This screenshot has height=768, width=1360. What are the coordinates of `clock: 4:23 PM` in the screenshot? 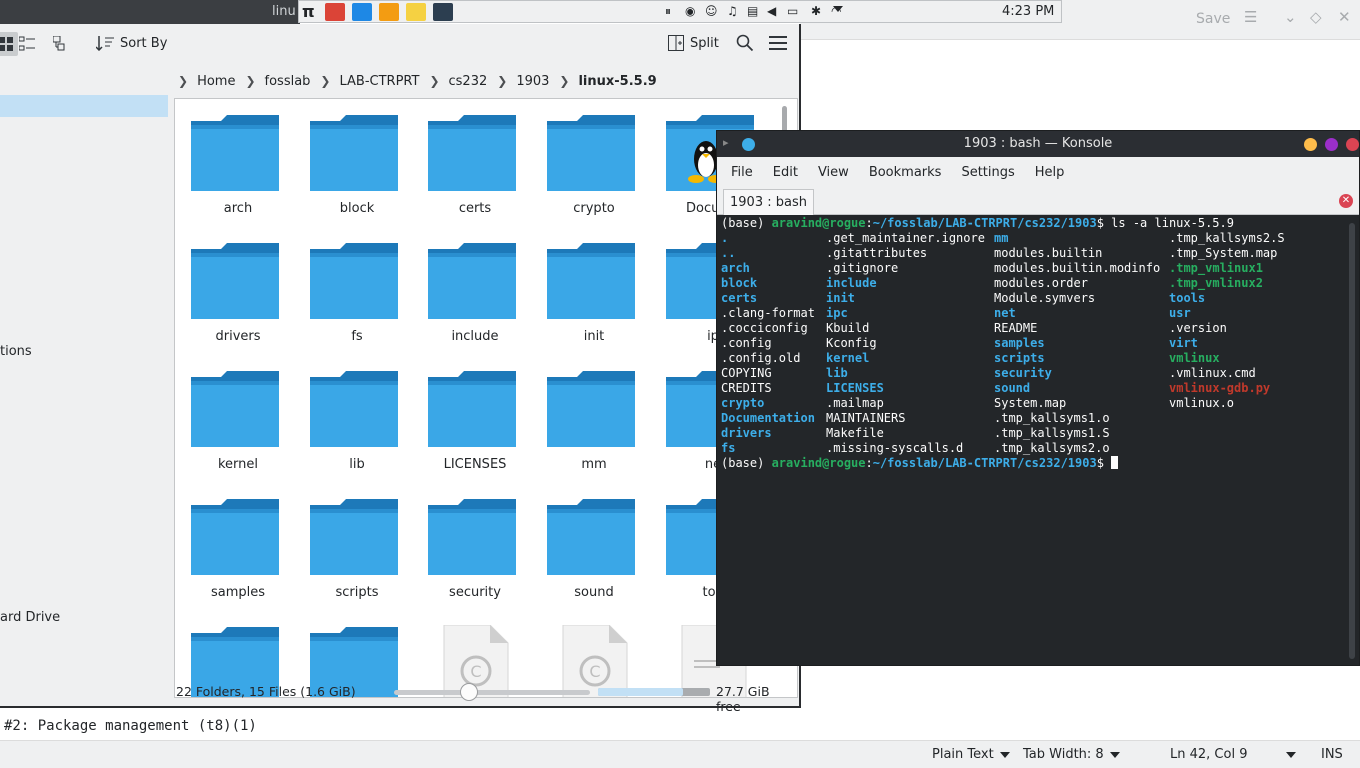 It's located at (1028, 11).